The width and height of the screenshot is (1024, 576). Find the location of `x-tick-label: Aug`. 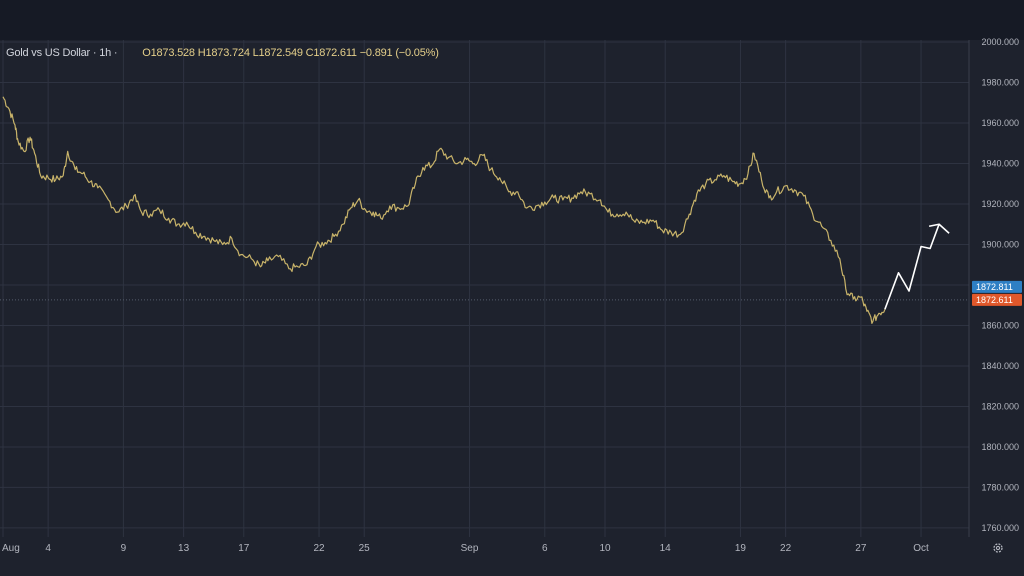

x-tick-label: Aug is located at coordinates (11, 548).